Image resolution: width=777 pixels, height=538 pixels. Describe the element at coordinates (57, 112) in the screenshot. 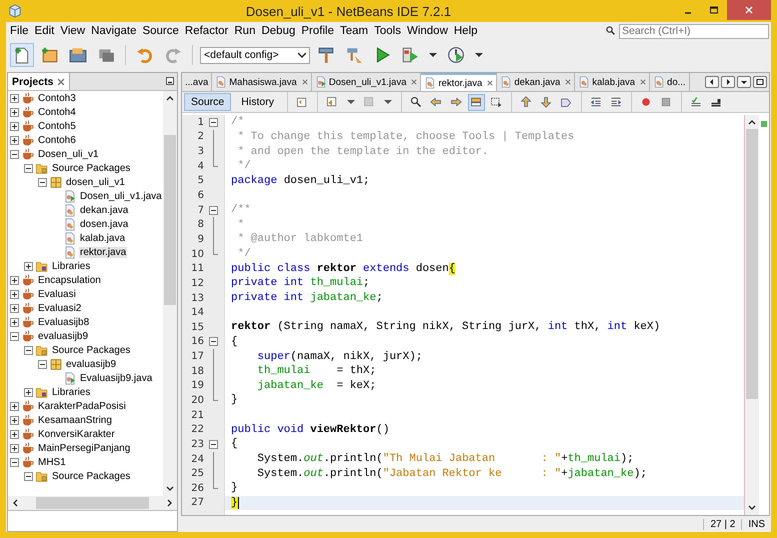

I see `tree-item: Contoh4` at that location.